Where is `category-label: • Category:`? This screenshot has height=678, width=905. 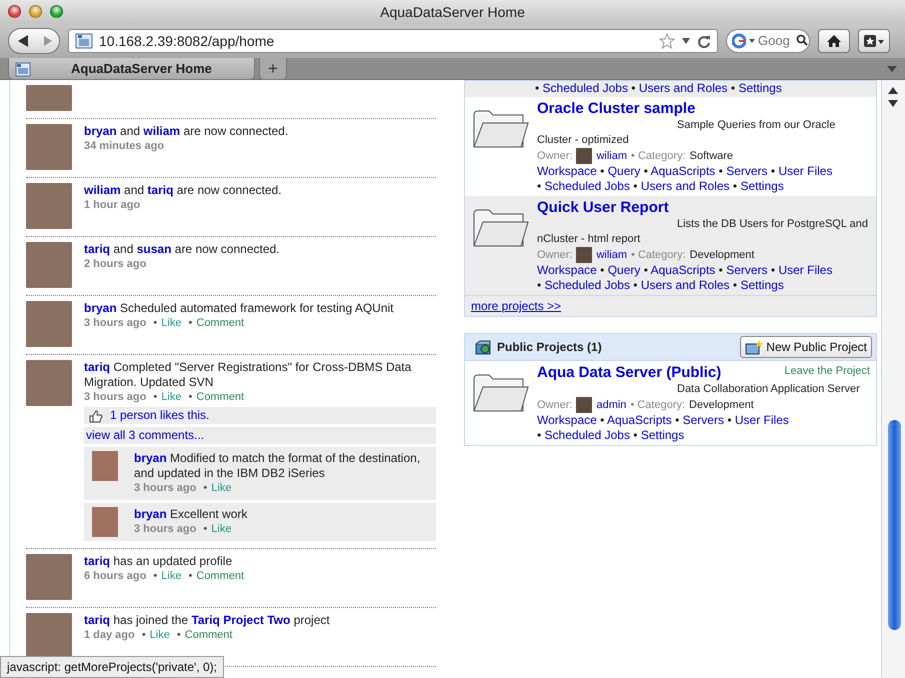
category-label: • Category: is located at coordinates (658, 405).